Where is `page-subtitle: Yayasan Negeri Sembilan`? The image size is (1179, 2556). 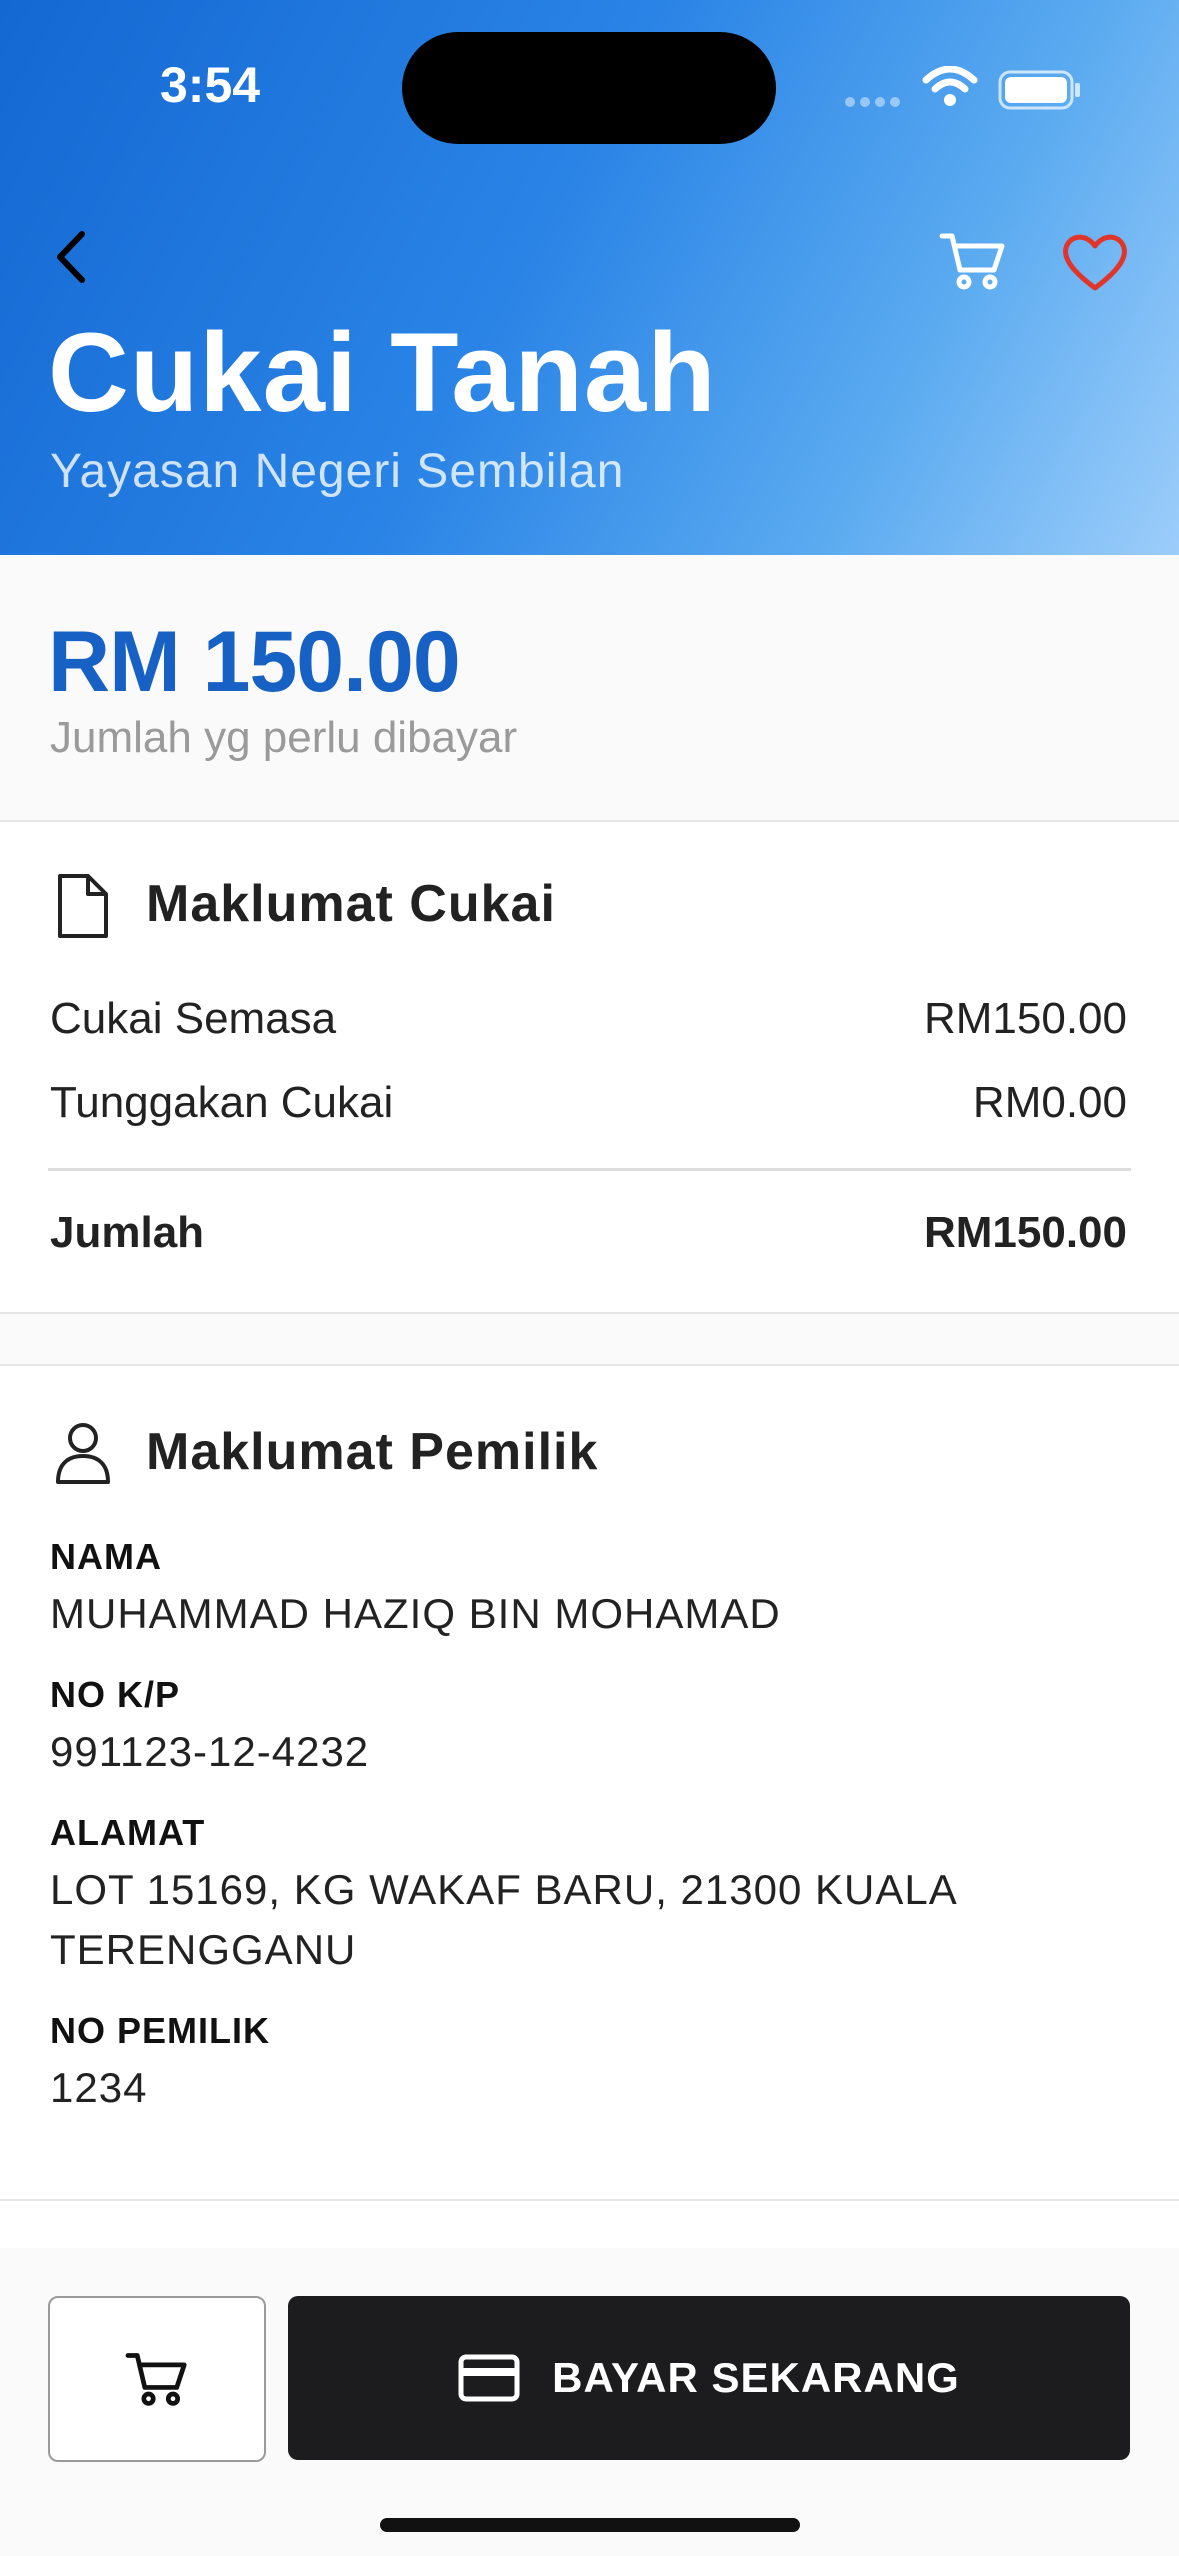 page-subtitle: Yayasan Negeri Sembilan is located at coordinates (337, 471).